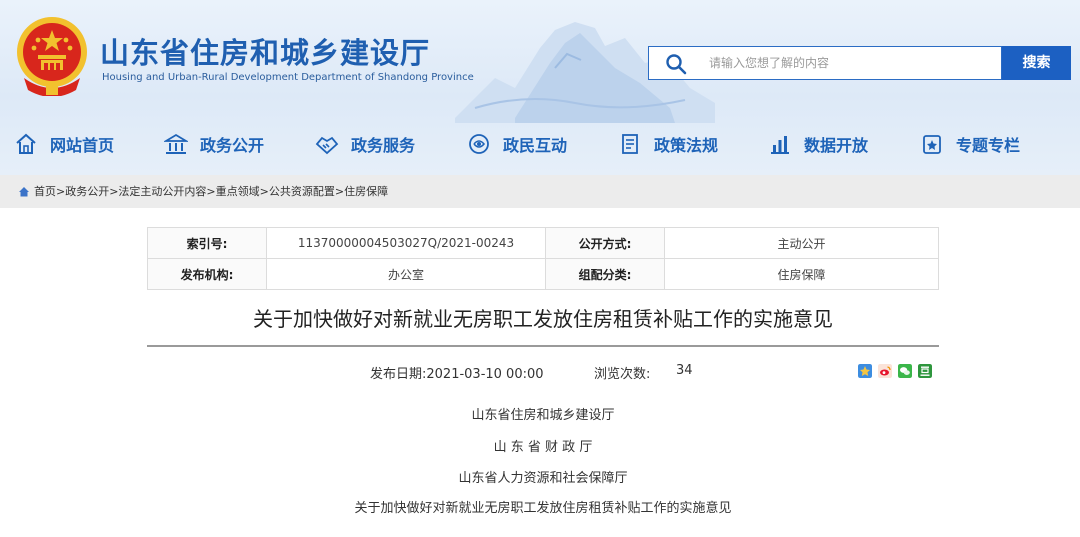 The image size is (1080, 537). I want to click on special-column-icon, so click(932, 144).